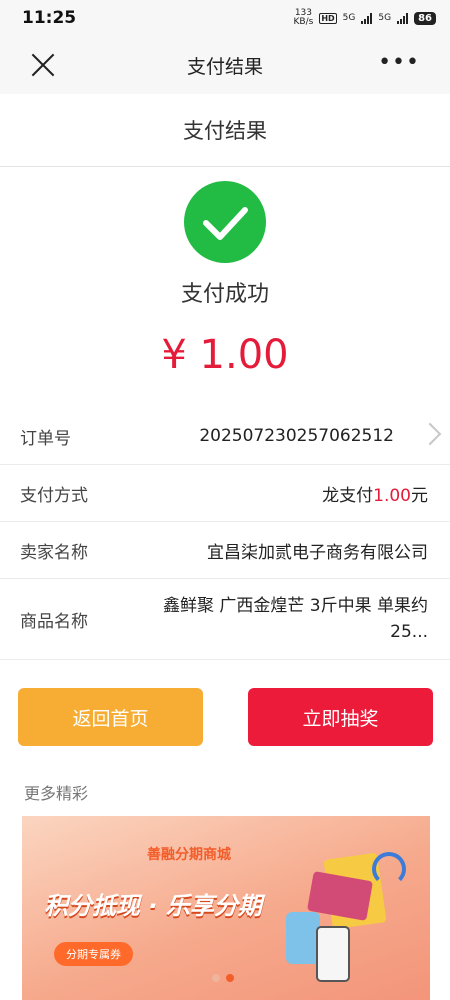 This screenshot has height=1000, width=450. Describe the element at coordinates (230, 978) in the screenshot. I see `carousel-dot-active` at that location.